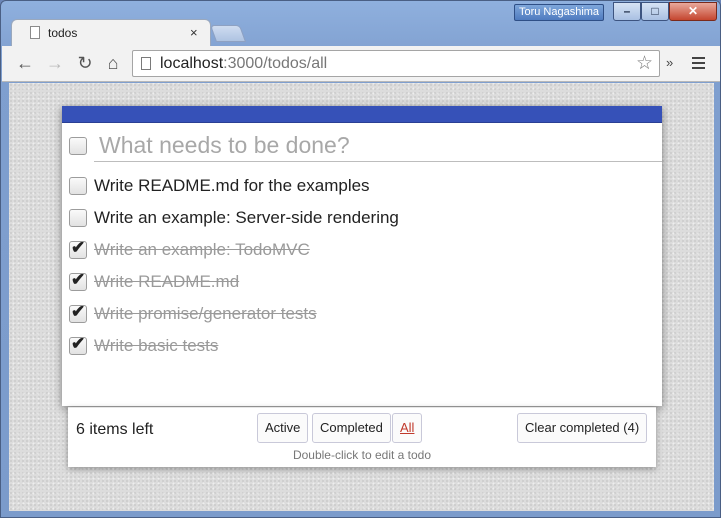 Image resolution: width=721 pixels, height=518 pixels. I want to click on tab-close-icon: ×, so click(194, 32).